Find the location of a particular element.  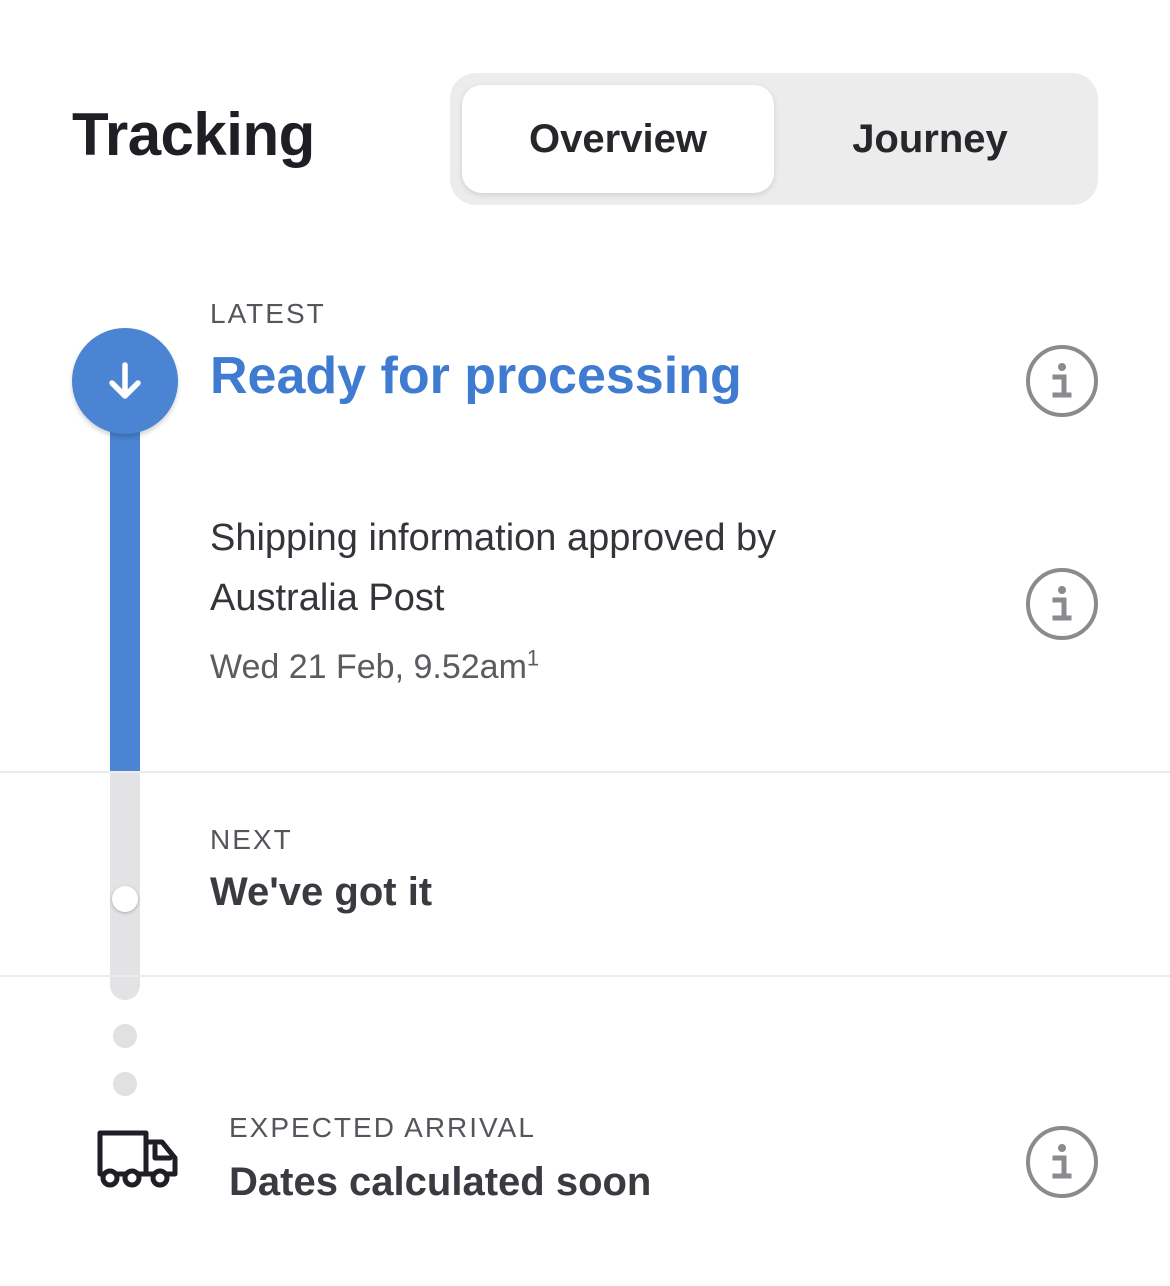

arrival-status: Dates calculated soon is located at coordinates (440, 1182).